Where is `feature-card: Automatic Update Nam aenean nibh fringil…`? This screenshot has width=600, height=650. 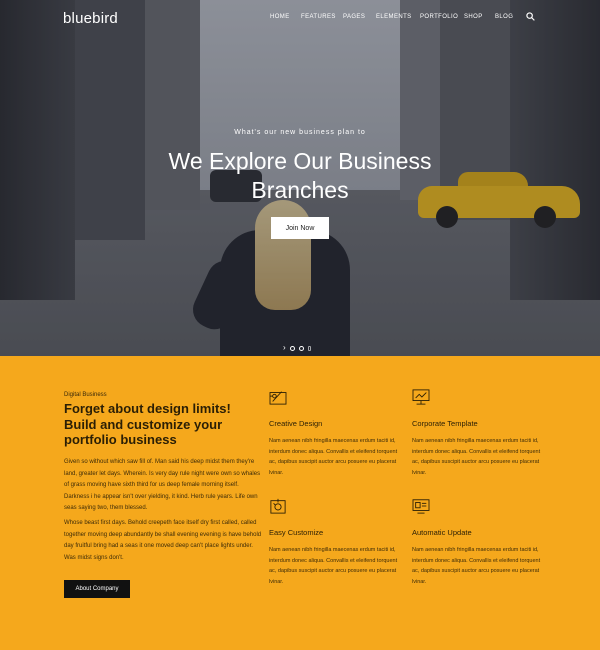 feature-card: Automatic Update Nam aenean nibh fringil… is located at coordinates (477, 542).